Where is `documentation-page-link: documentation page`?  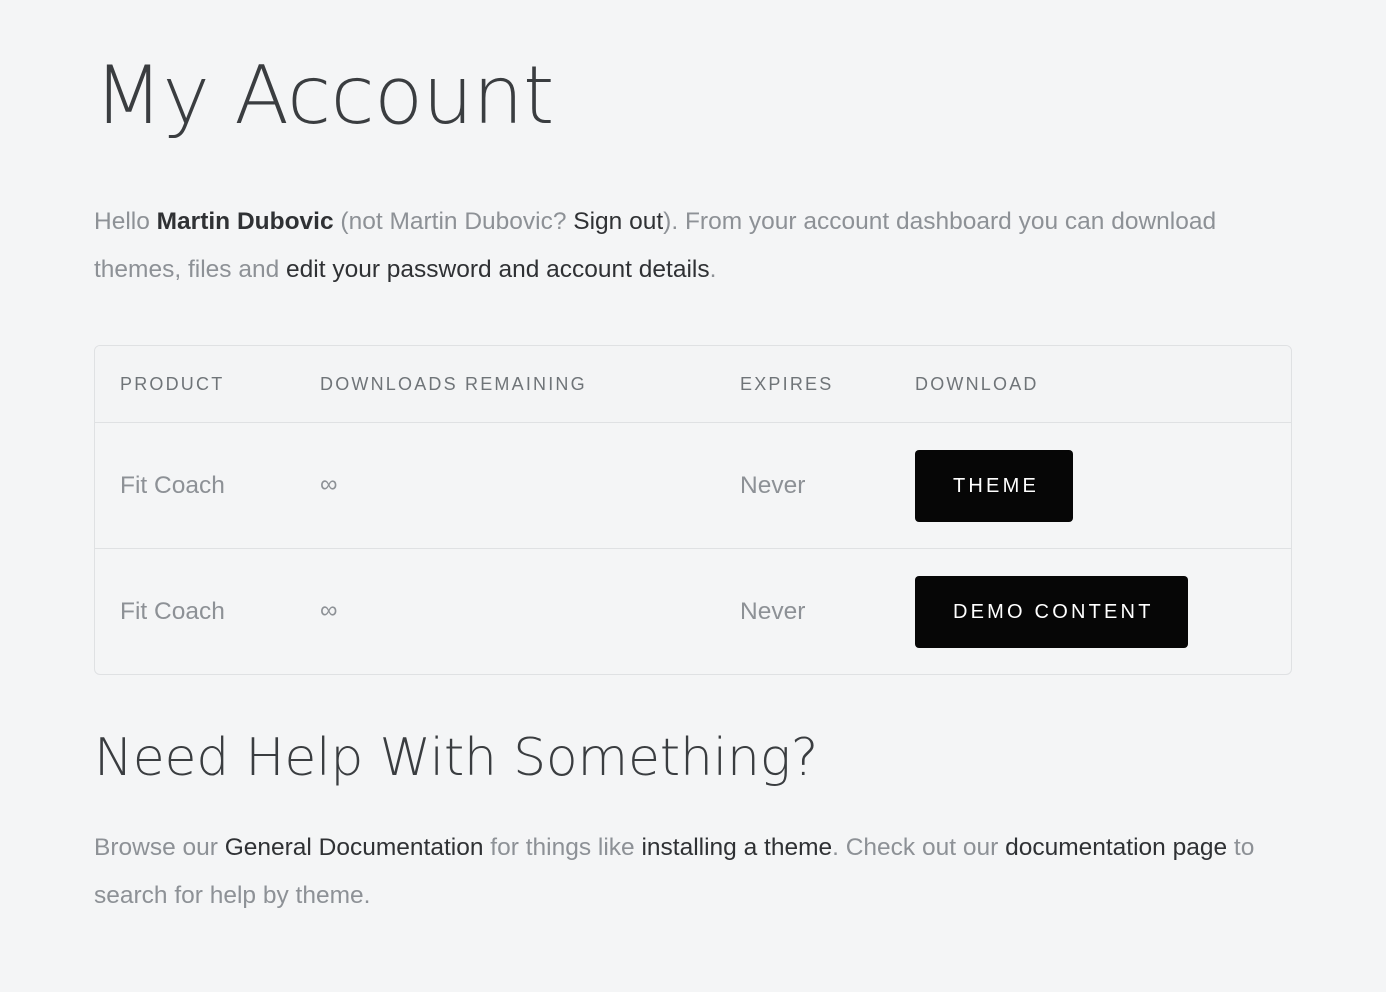
documentation-page-link: documentation page is located at coordinates (1116, 847).